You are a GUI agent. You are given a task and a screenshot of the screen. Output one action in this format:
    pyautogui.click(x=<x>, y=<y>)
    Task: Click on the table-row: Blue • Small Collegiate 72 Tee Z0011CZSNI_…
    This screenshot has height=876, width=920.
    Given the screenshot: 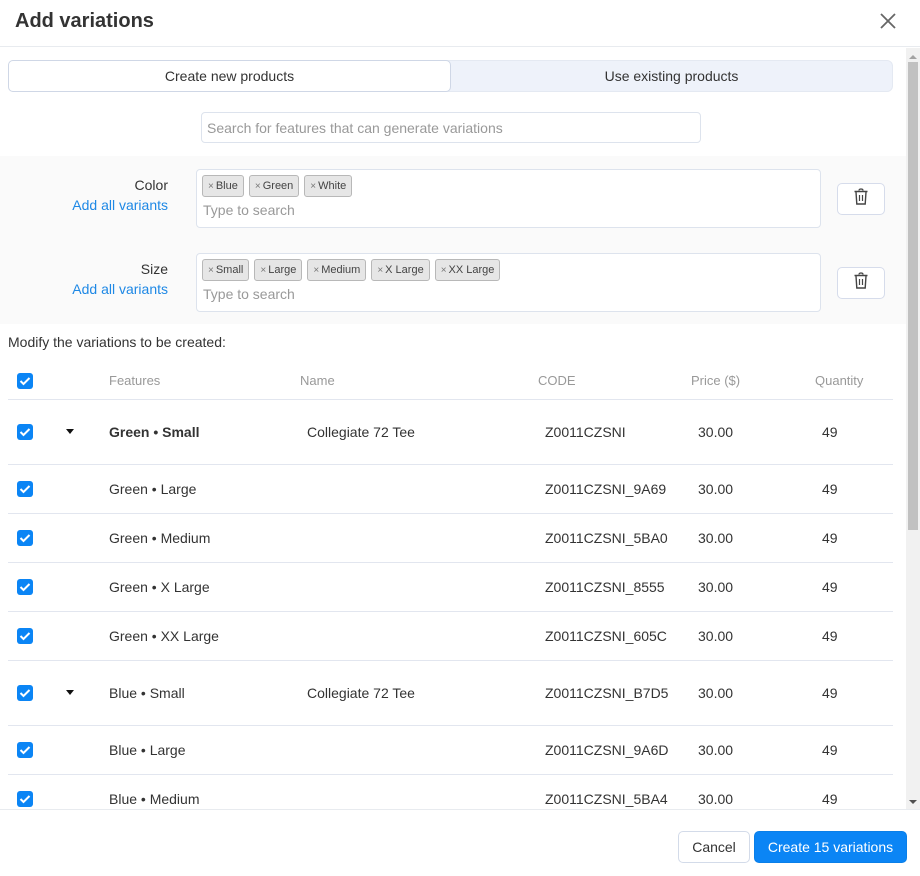 What is the action you would take?
    pyautogui.click(x=450, y=693)
    